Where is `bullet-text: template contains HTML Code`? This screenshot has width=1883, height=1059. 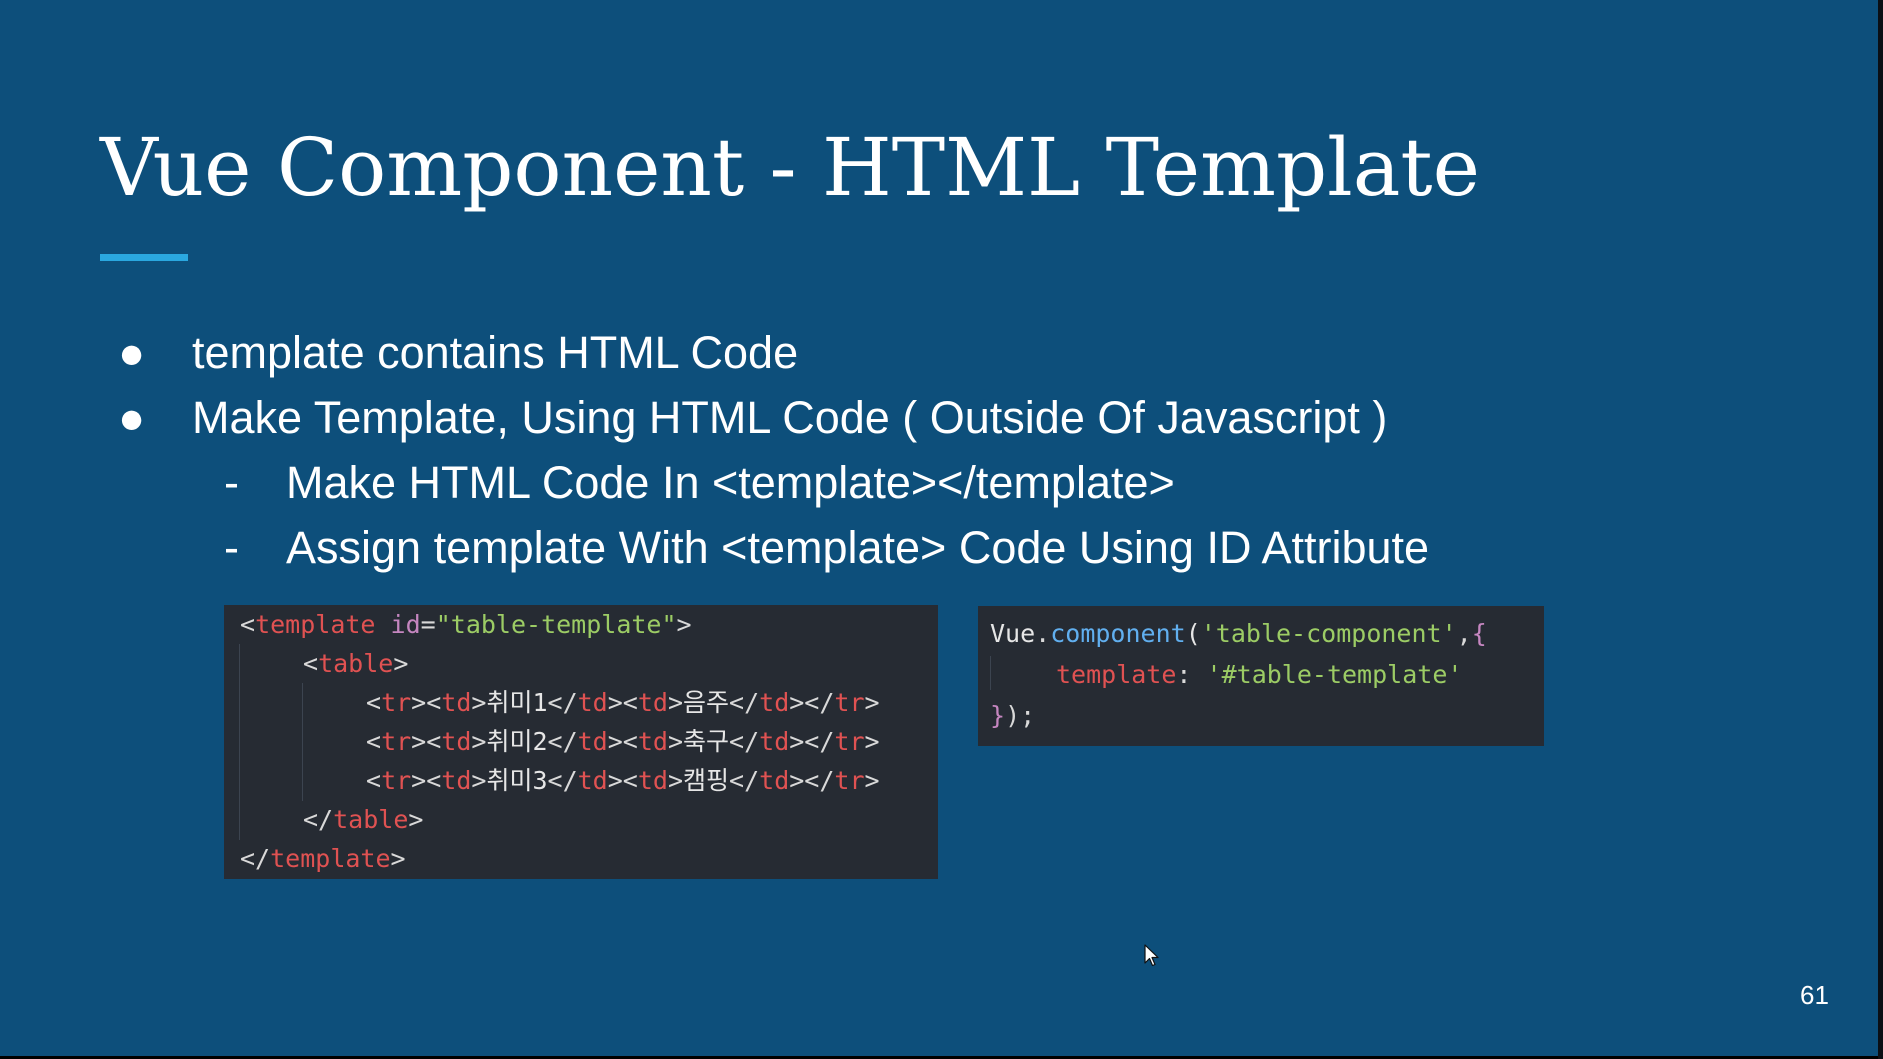 bullet-text: template contains HTML Code is located at coordinates (495, 352).